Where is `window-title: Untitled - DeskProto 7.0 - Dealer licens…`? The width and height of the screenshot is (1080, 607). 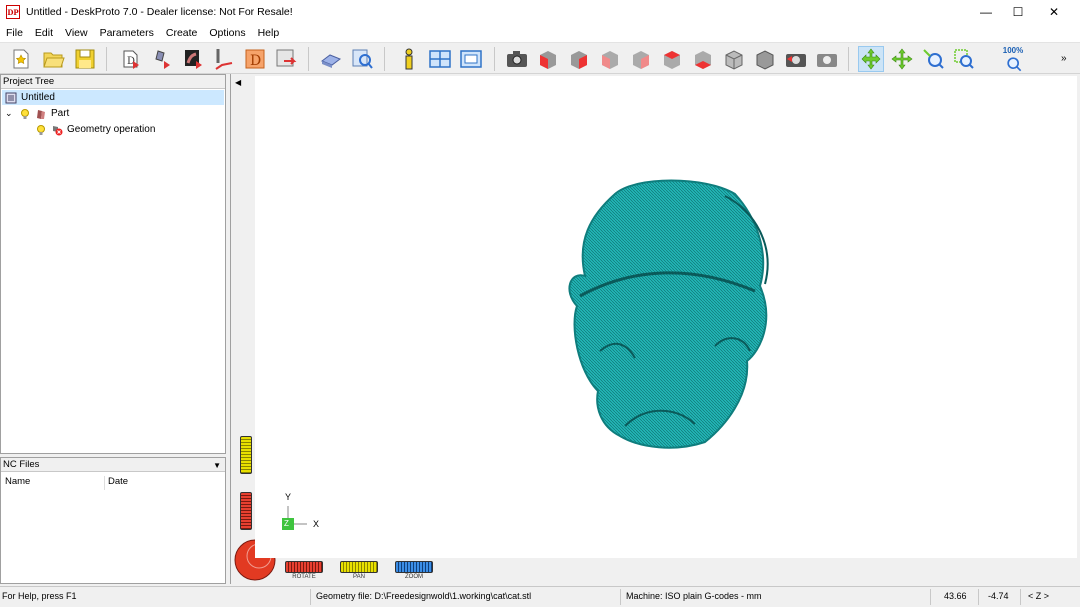 window-title: Untitled - DeskProto 7.0 - Dealer licens… is located at coordinates (159, 12).